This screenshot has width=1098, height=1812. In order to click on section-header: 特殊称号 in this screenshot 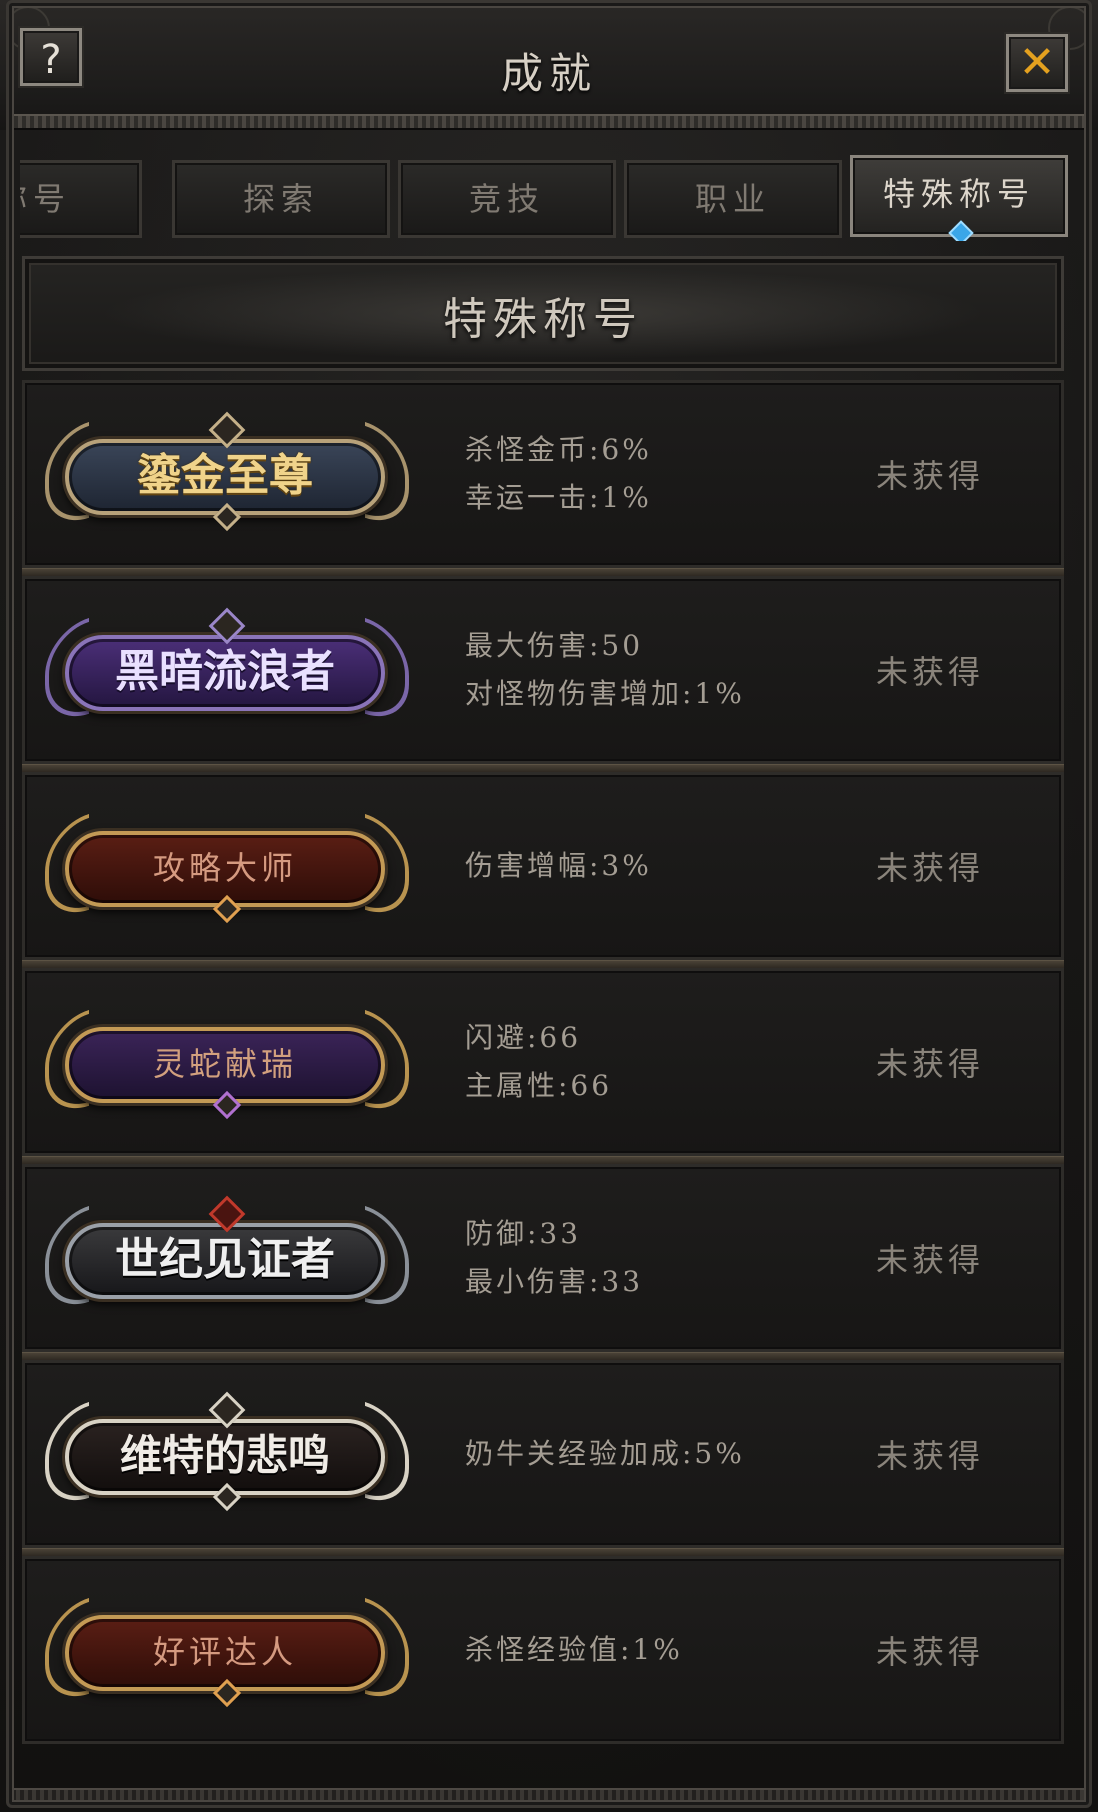, I will do `click(543, 313)`.